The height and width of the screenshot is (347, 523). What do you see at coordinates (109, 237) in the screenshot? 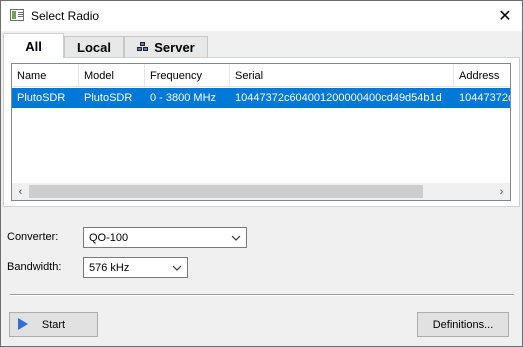
I see `converter-value: QO-100` at bounding box center [109, 237].